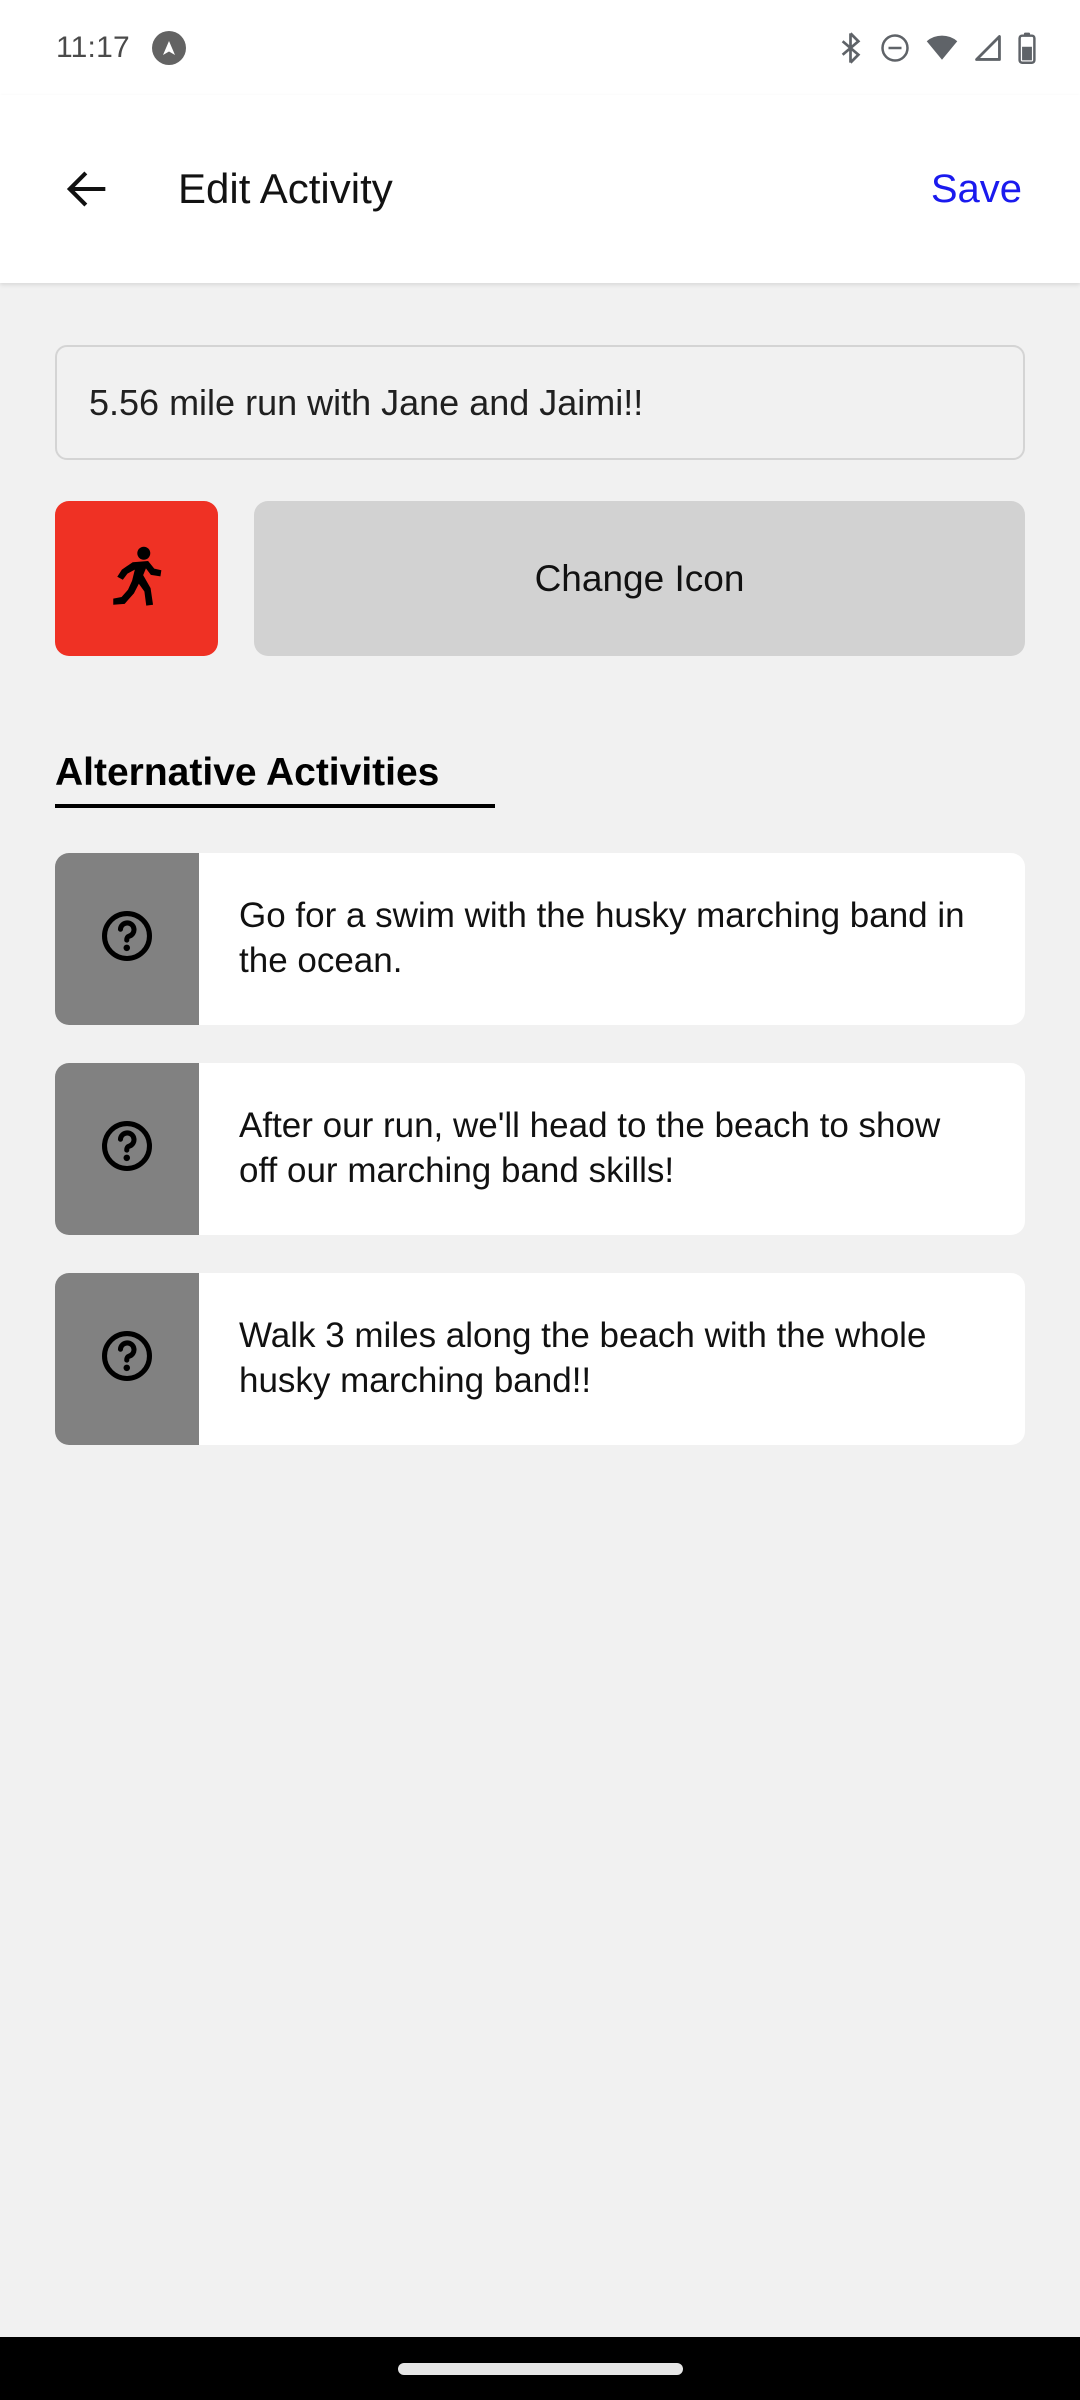 The width and height of the screenshot is (1080, 2400). Describe the element at coordinates (988, 48) in the screenshot. I see `cellular-signal-icon` at that location.